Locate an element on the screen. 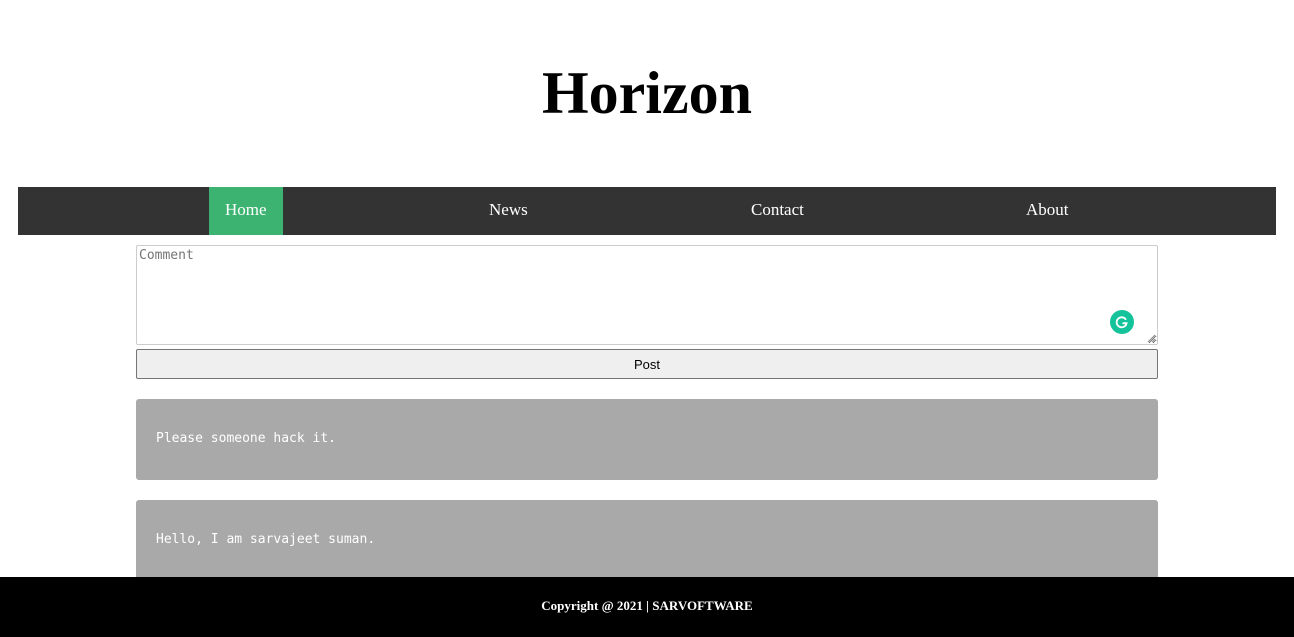 The width and height of the screenshot is (1294, 637). post-button: Post is located at coordinates (647, 364).